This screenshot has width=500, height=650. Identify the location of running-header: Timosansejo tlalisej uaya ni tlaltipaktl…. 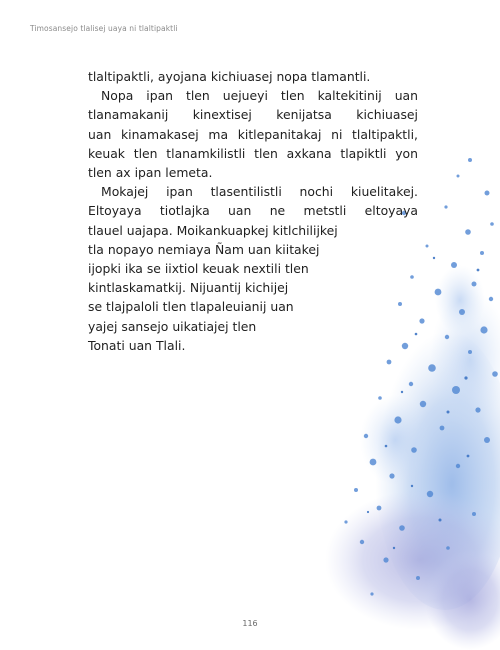
(104, 28).